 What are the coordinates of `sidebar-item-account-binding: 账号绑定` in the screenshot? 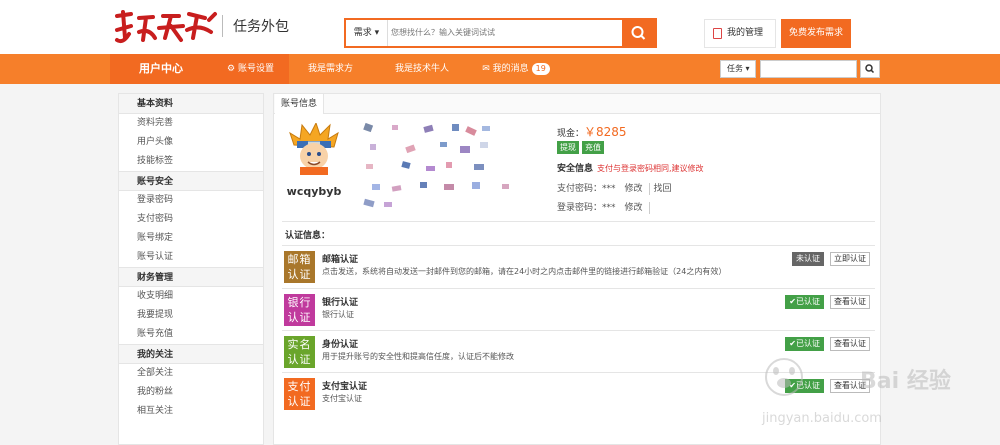 It's located at (191, 238).